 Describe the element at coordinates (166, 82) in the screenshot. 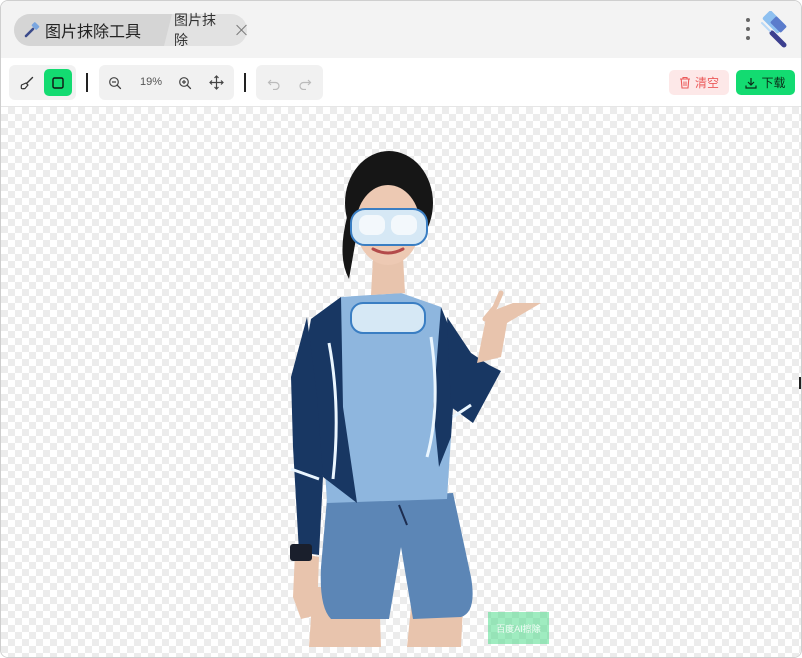

I see `tool-group-zoom: 19%` at that location.